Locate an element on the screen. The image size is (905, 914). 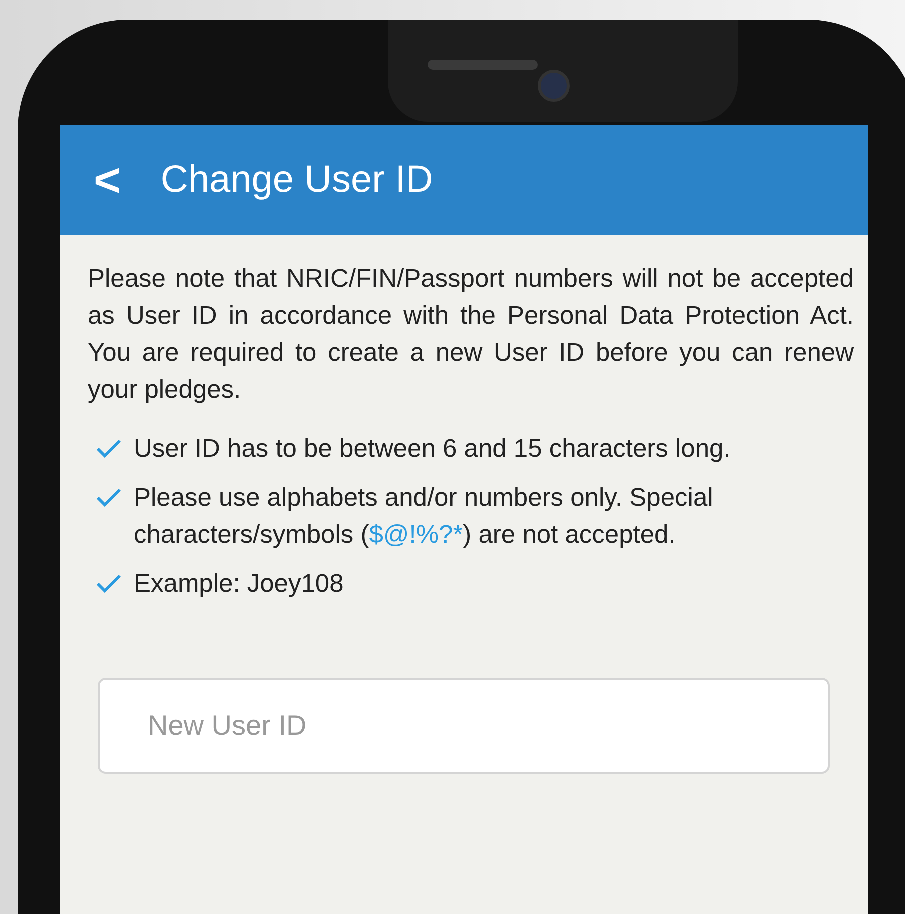
rule-text: User ID has to be between 6 and 15 characters long. is located at coordinates (433, 449).